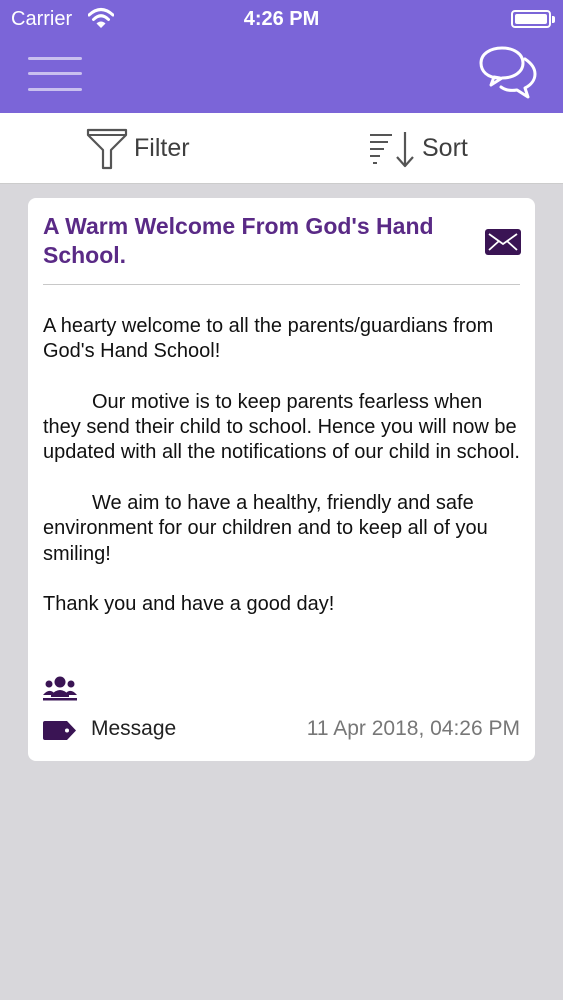 The height and width of the screenshot is (1000, 563). Describe the element at coordinates (189, 604) in the screenshot. I see `notice-paragraph: Thank you and have a good day!` at that location.